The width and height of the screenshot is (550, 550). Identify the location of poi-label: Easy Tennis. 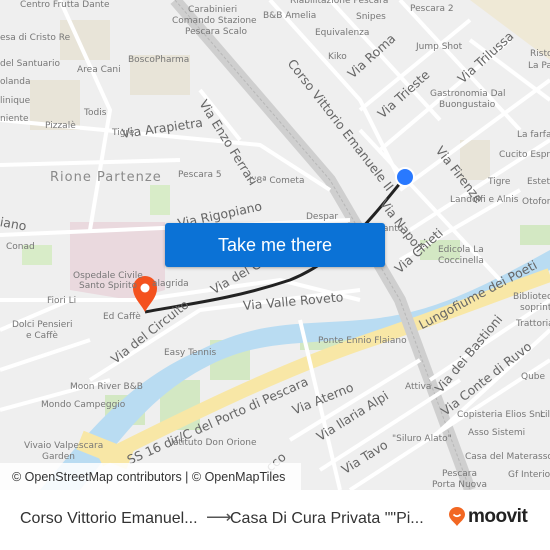
(190, 353).